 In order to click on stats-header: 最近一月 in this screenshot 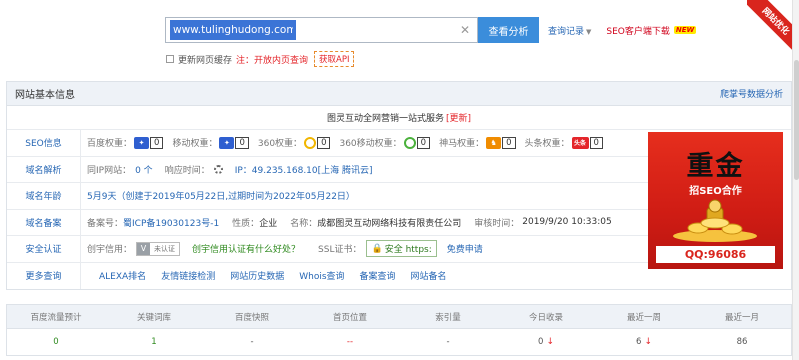, I will do `click(741, 317)`.